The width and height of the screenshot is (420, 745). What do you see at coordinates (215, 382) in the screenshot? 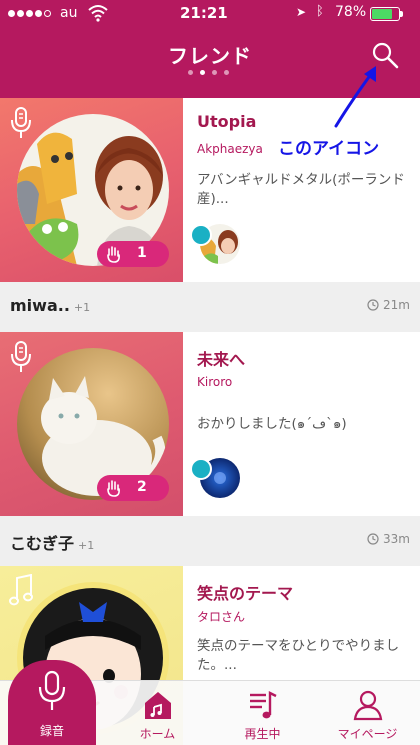
I see `artist-name: Kiroro` at bounding box center [215, 382].